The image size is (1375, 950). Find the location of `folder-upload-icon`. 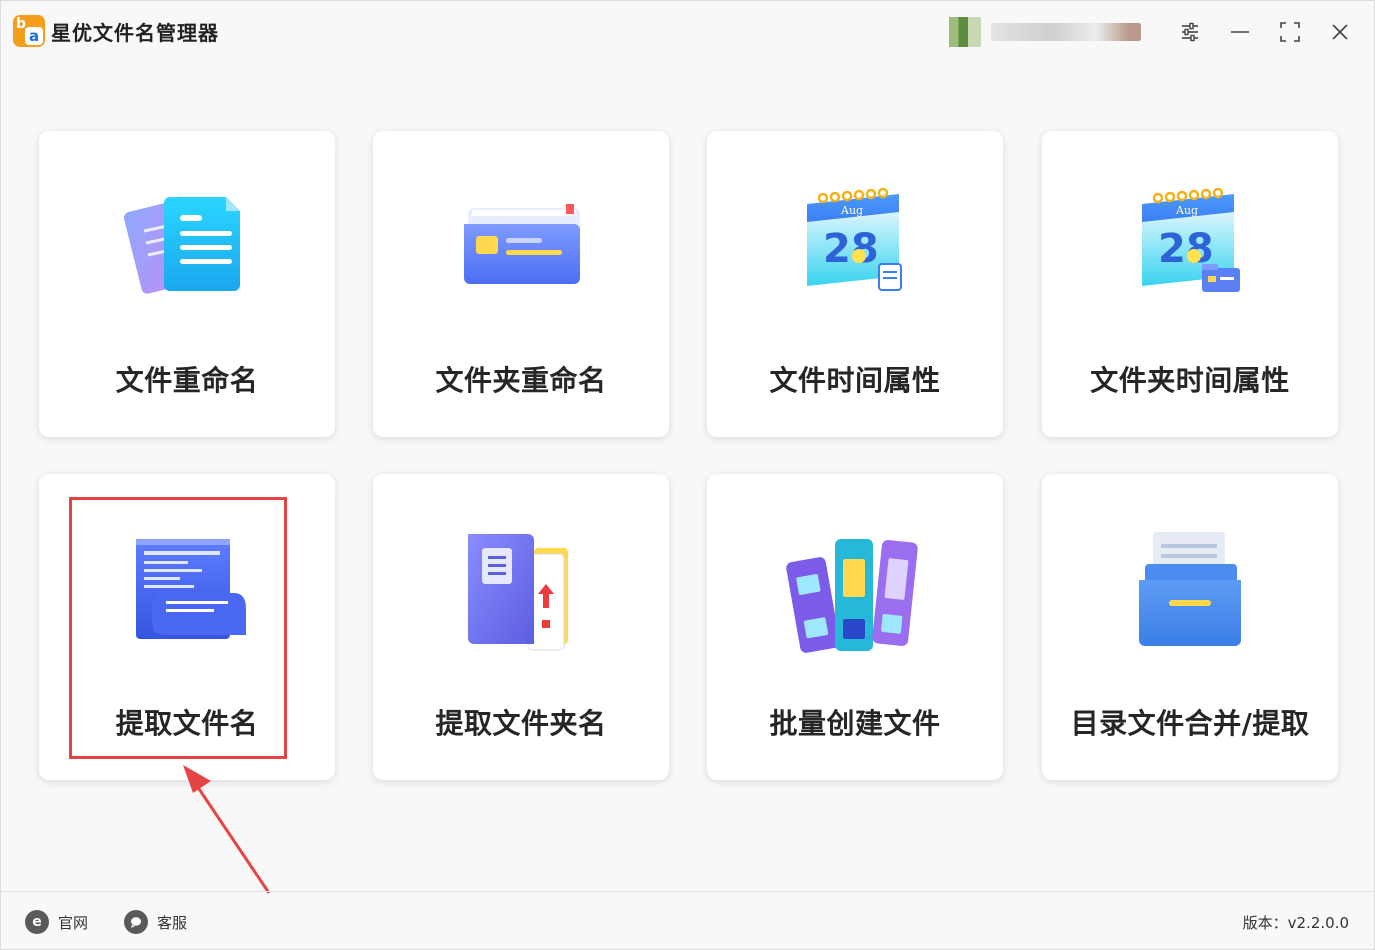

folder-upload-icon is located at coordinates (521, 589).